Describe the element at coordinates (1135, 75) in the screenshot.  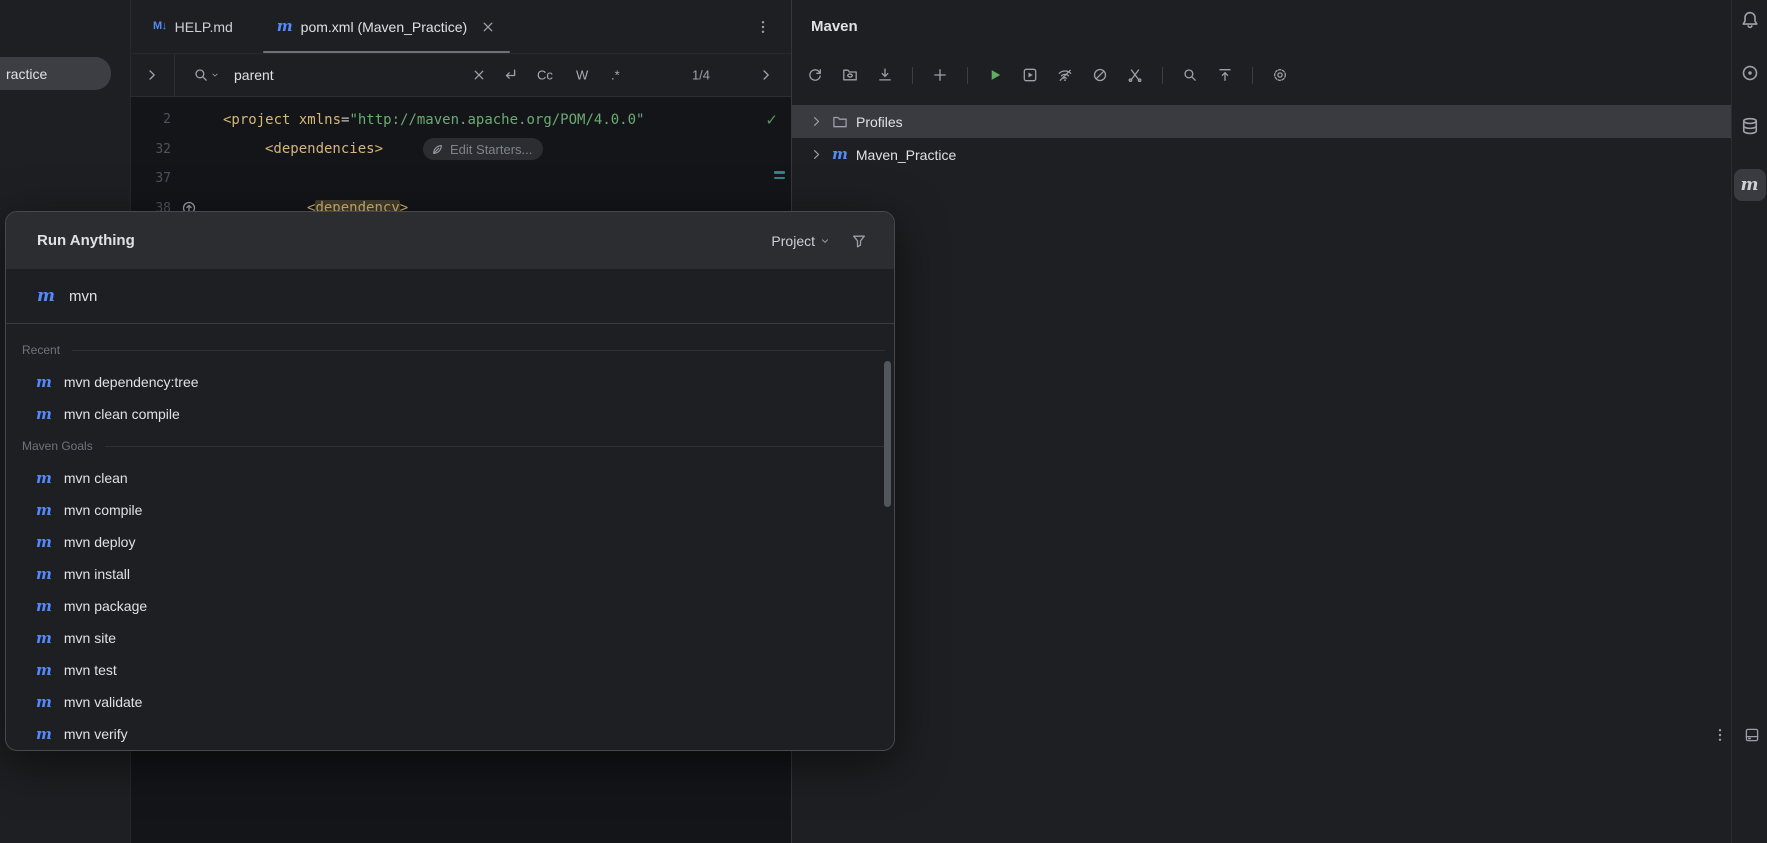
I see `mute-tests-icon` at that location.